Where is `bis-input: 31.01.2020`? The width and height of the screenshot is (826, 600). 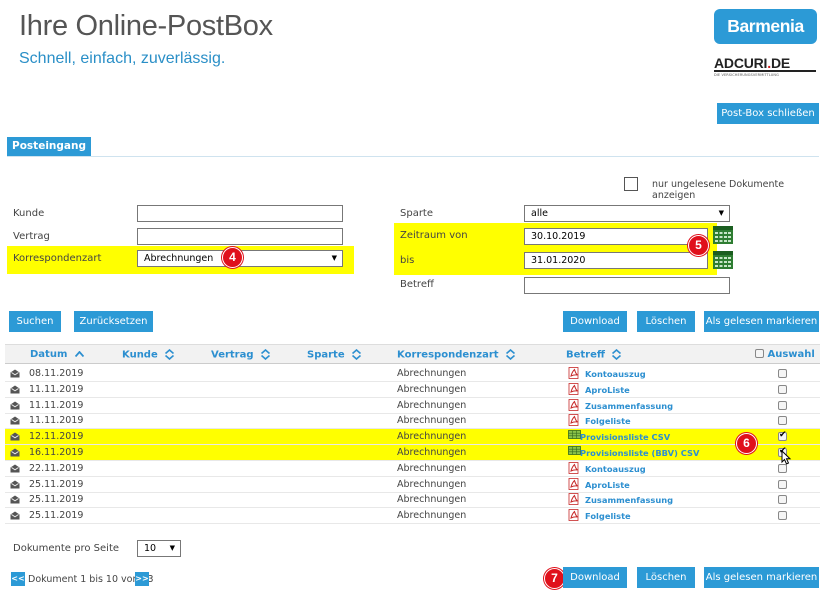
bis-input: 31.01.2020 is located at coordinates (616, 260).